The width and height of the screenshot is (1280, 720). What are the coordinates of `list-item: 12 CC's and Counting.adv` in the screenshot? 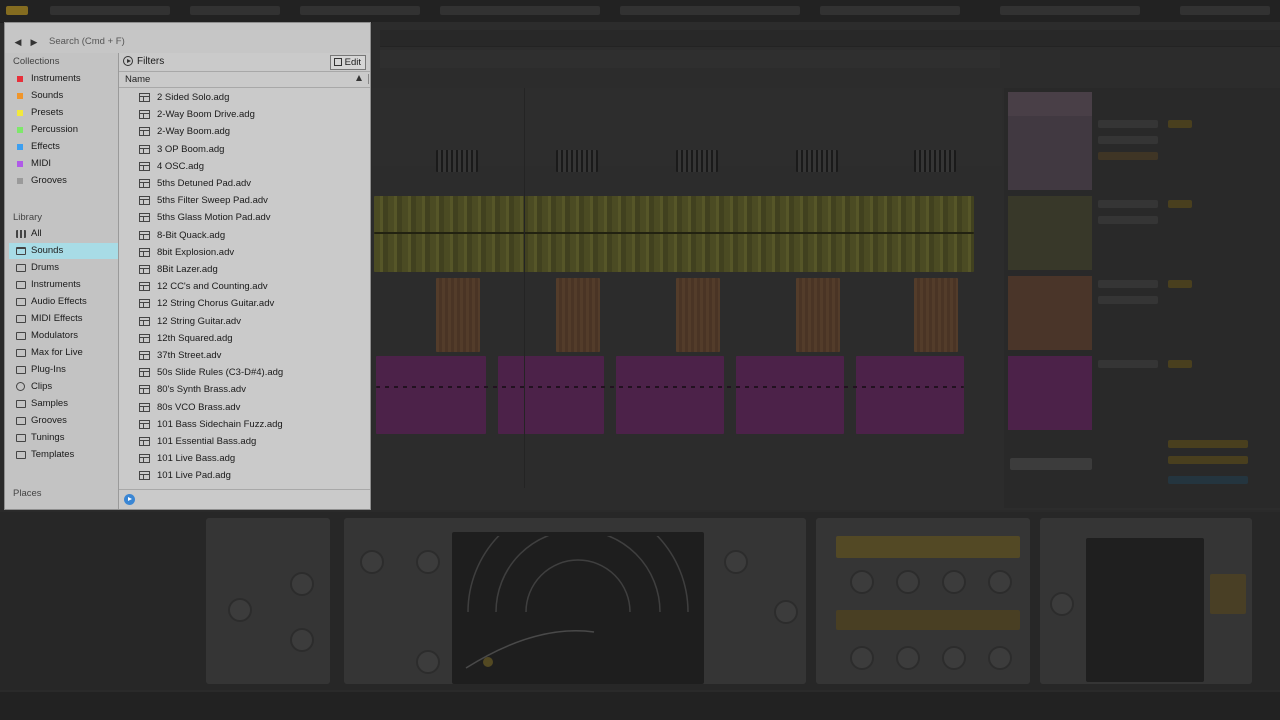 It's located at (244, 286).